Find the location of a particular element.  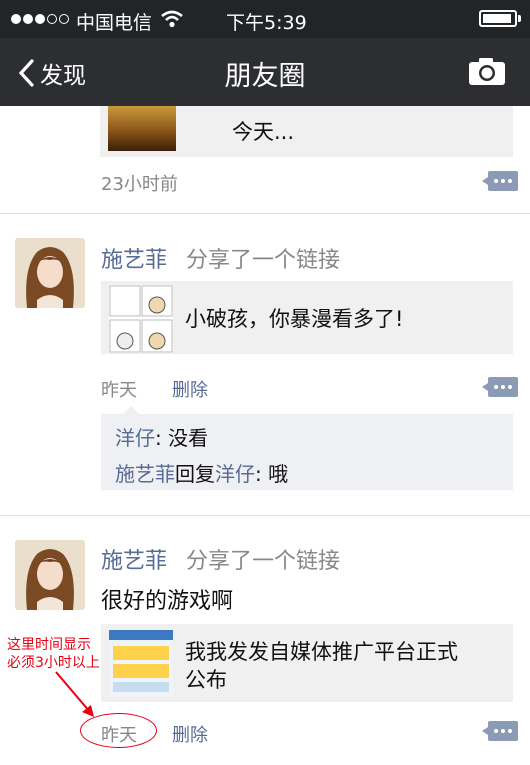

post-time: 23小时前 is located at coordinates (139, 184).